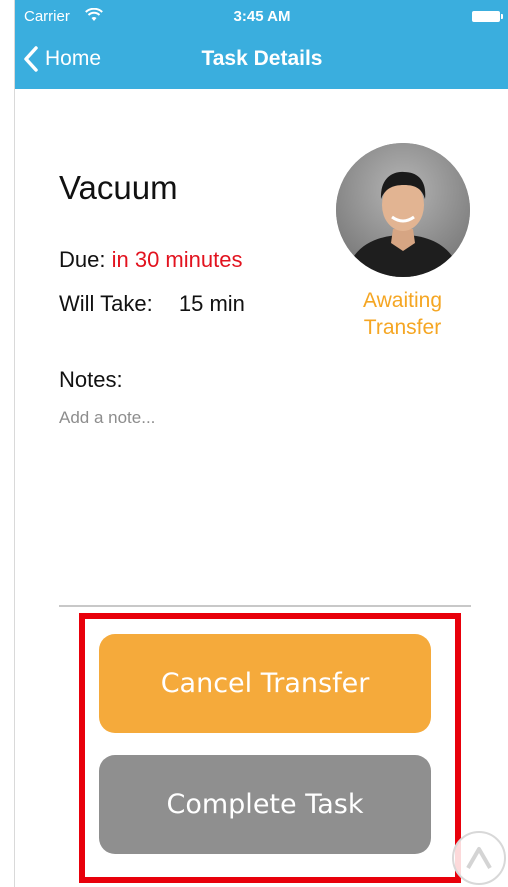 The width and height of the screenshot is (508, 887). Describe the element at coordinates (82, 259) in the screenshot. I see `due-label: Due:` at that location.